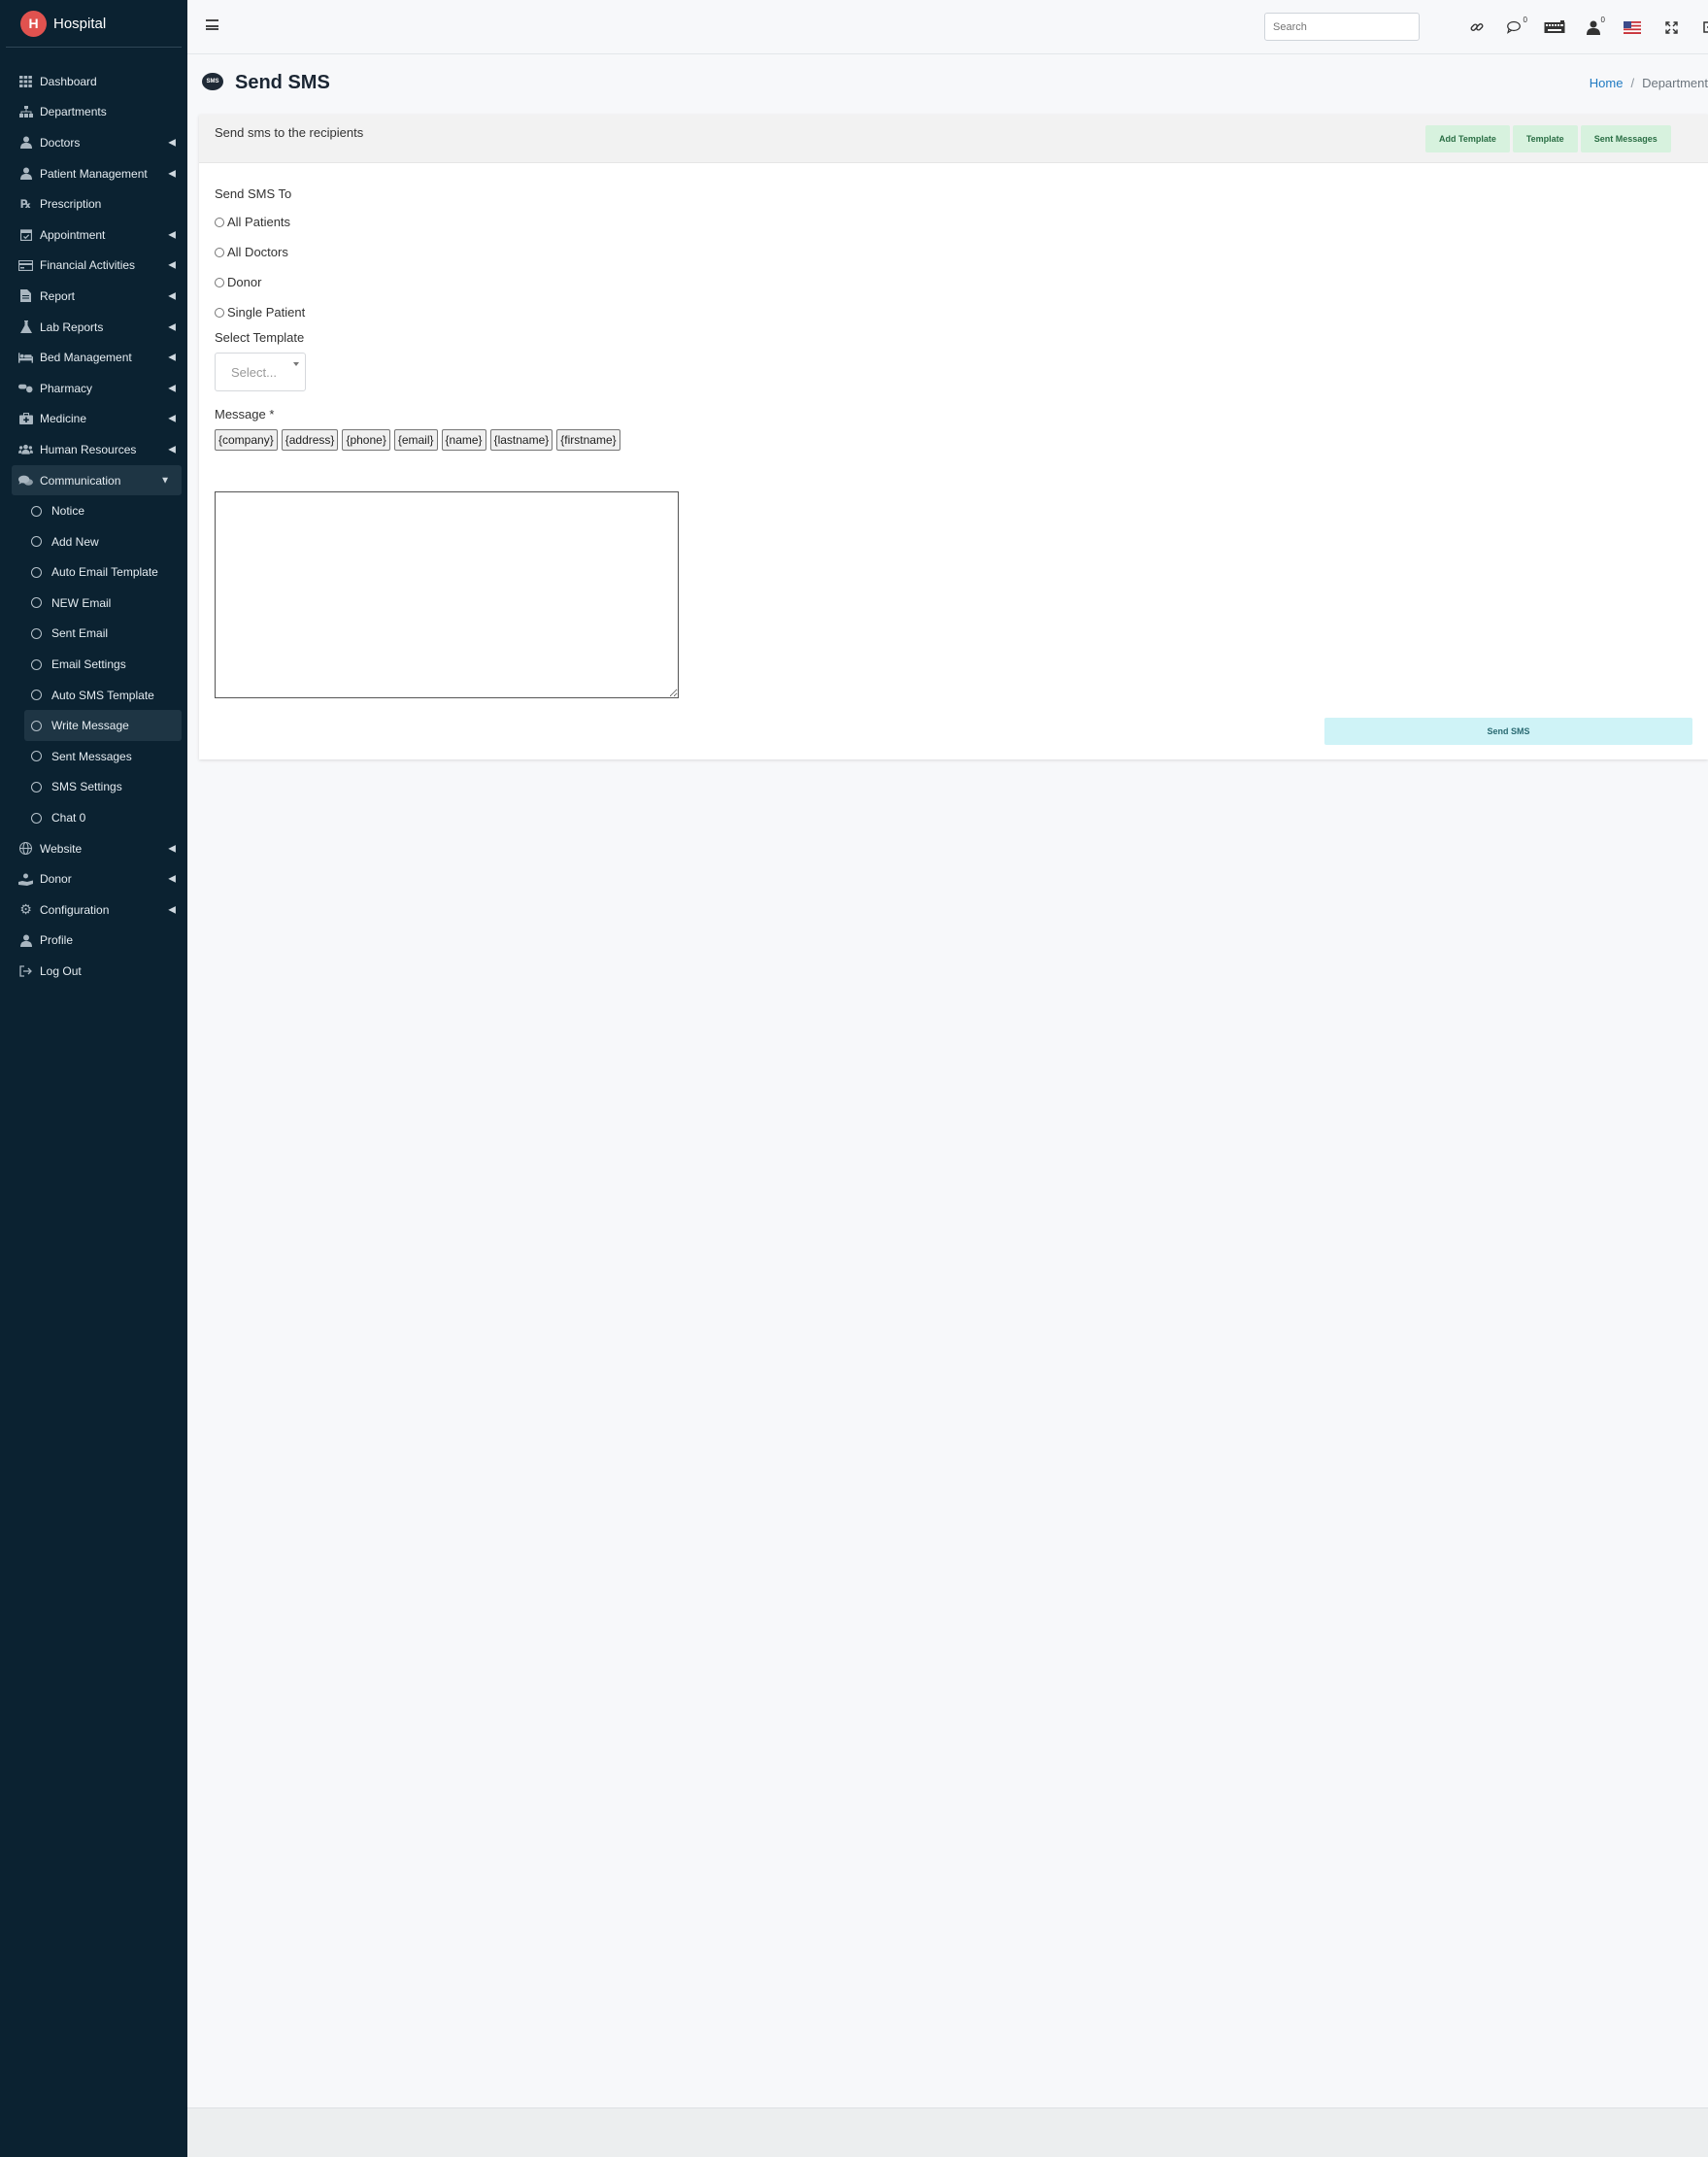 This screenshot has height=2157, width=1708. Describe the element at coordinates (93, 941) in the screenshot. I see `sidebar-item-profile: Profile` at that location.